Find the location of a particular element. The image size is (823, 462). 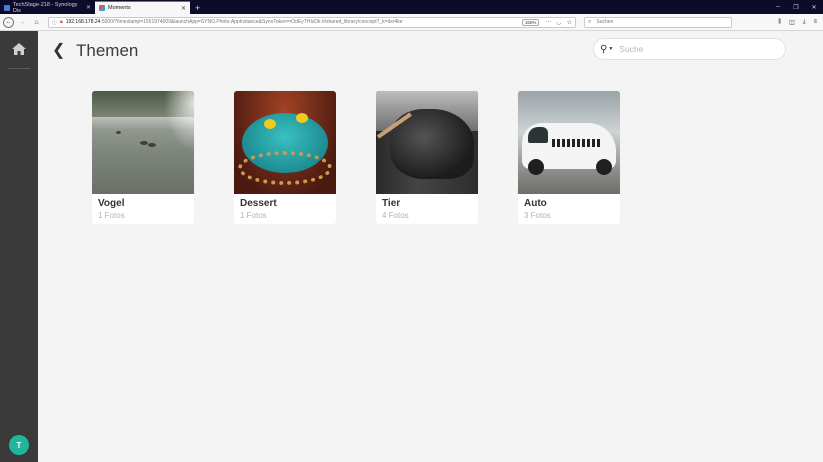

info-icon: ⓘ is located at coordinates (54, 22).